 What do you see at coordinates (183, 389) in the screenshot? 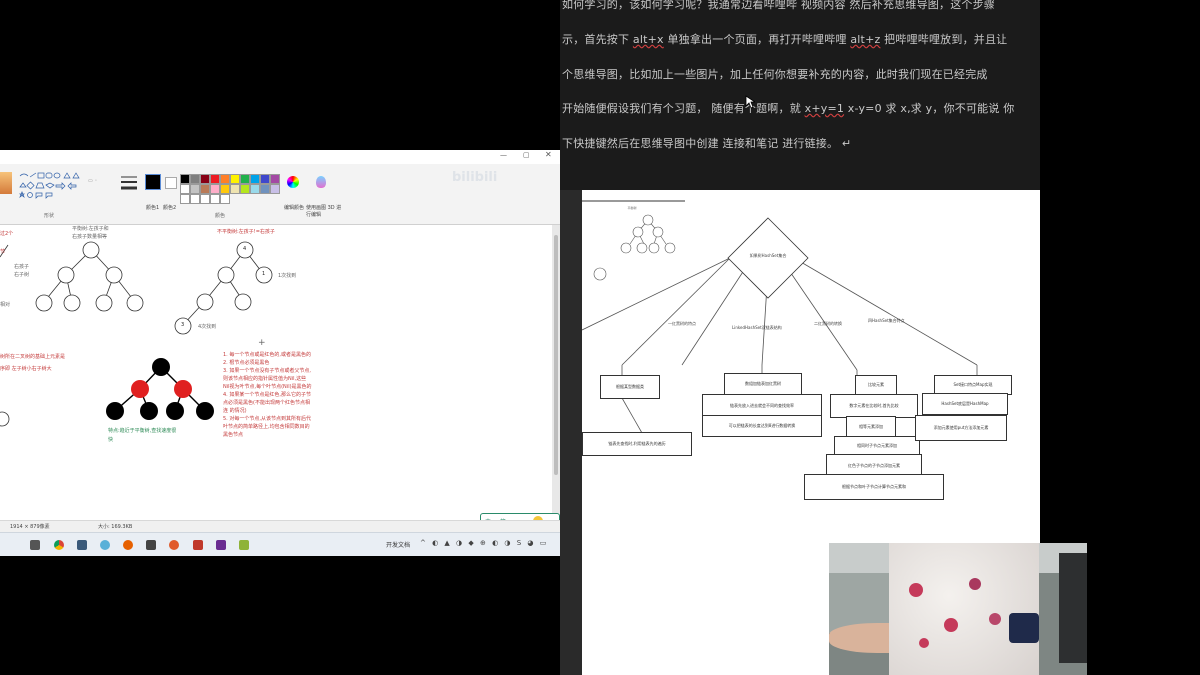
I see `rb-node-right` at bounding box center [183, 389].